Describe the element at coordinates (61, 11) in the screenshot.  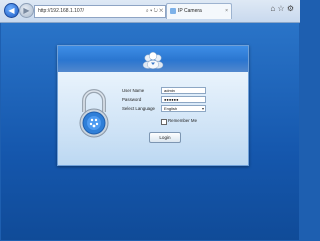
I see `address-text: http://192.168.1.107/` at that location.